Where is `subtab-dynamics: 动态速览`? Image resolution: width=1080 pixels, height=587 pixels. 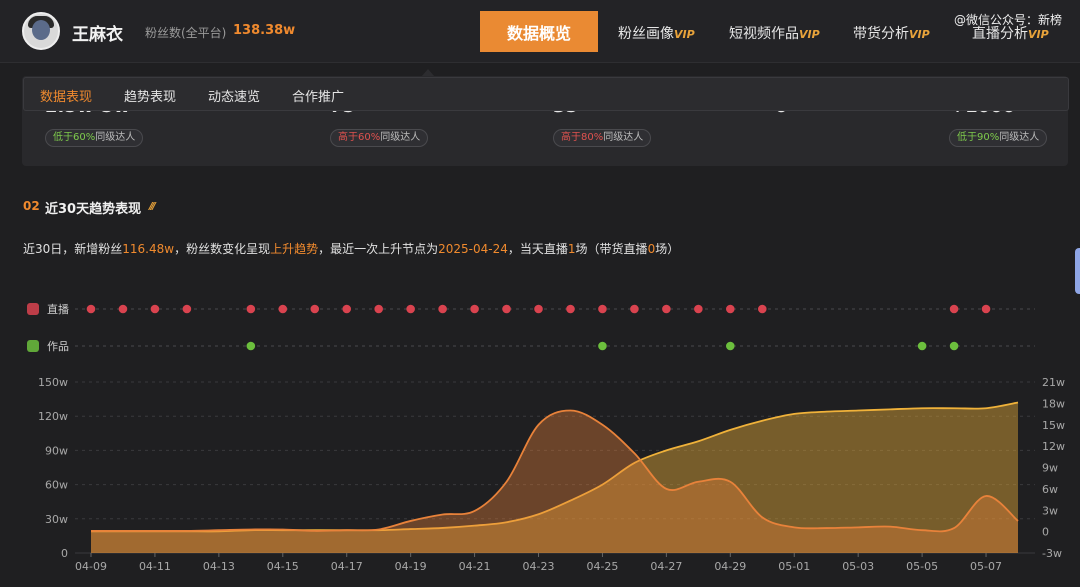
subtab-dynamics: 动态速览 is located at coordinates (234, 95).